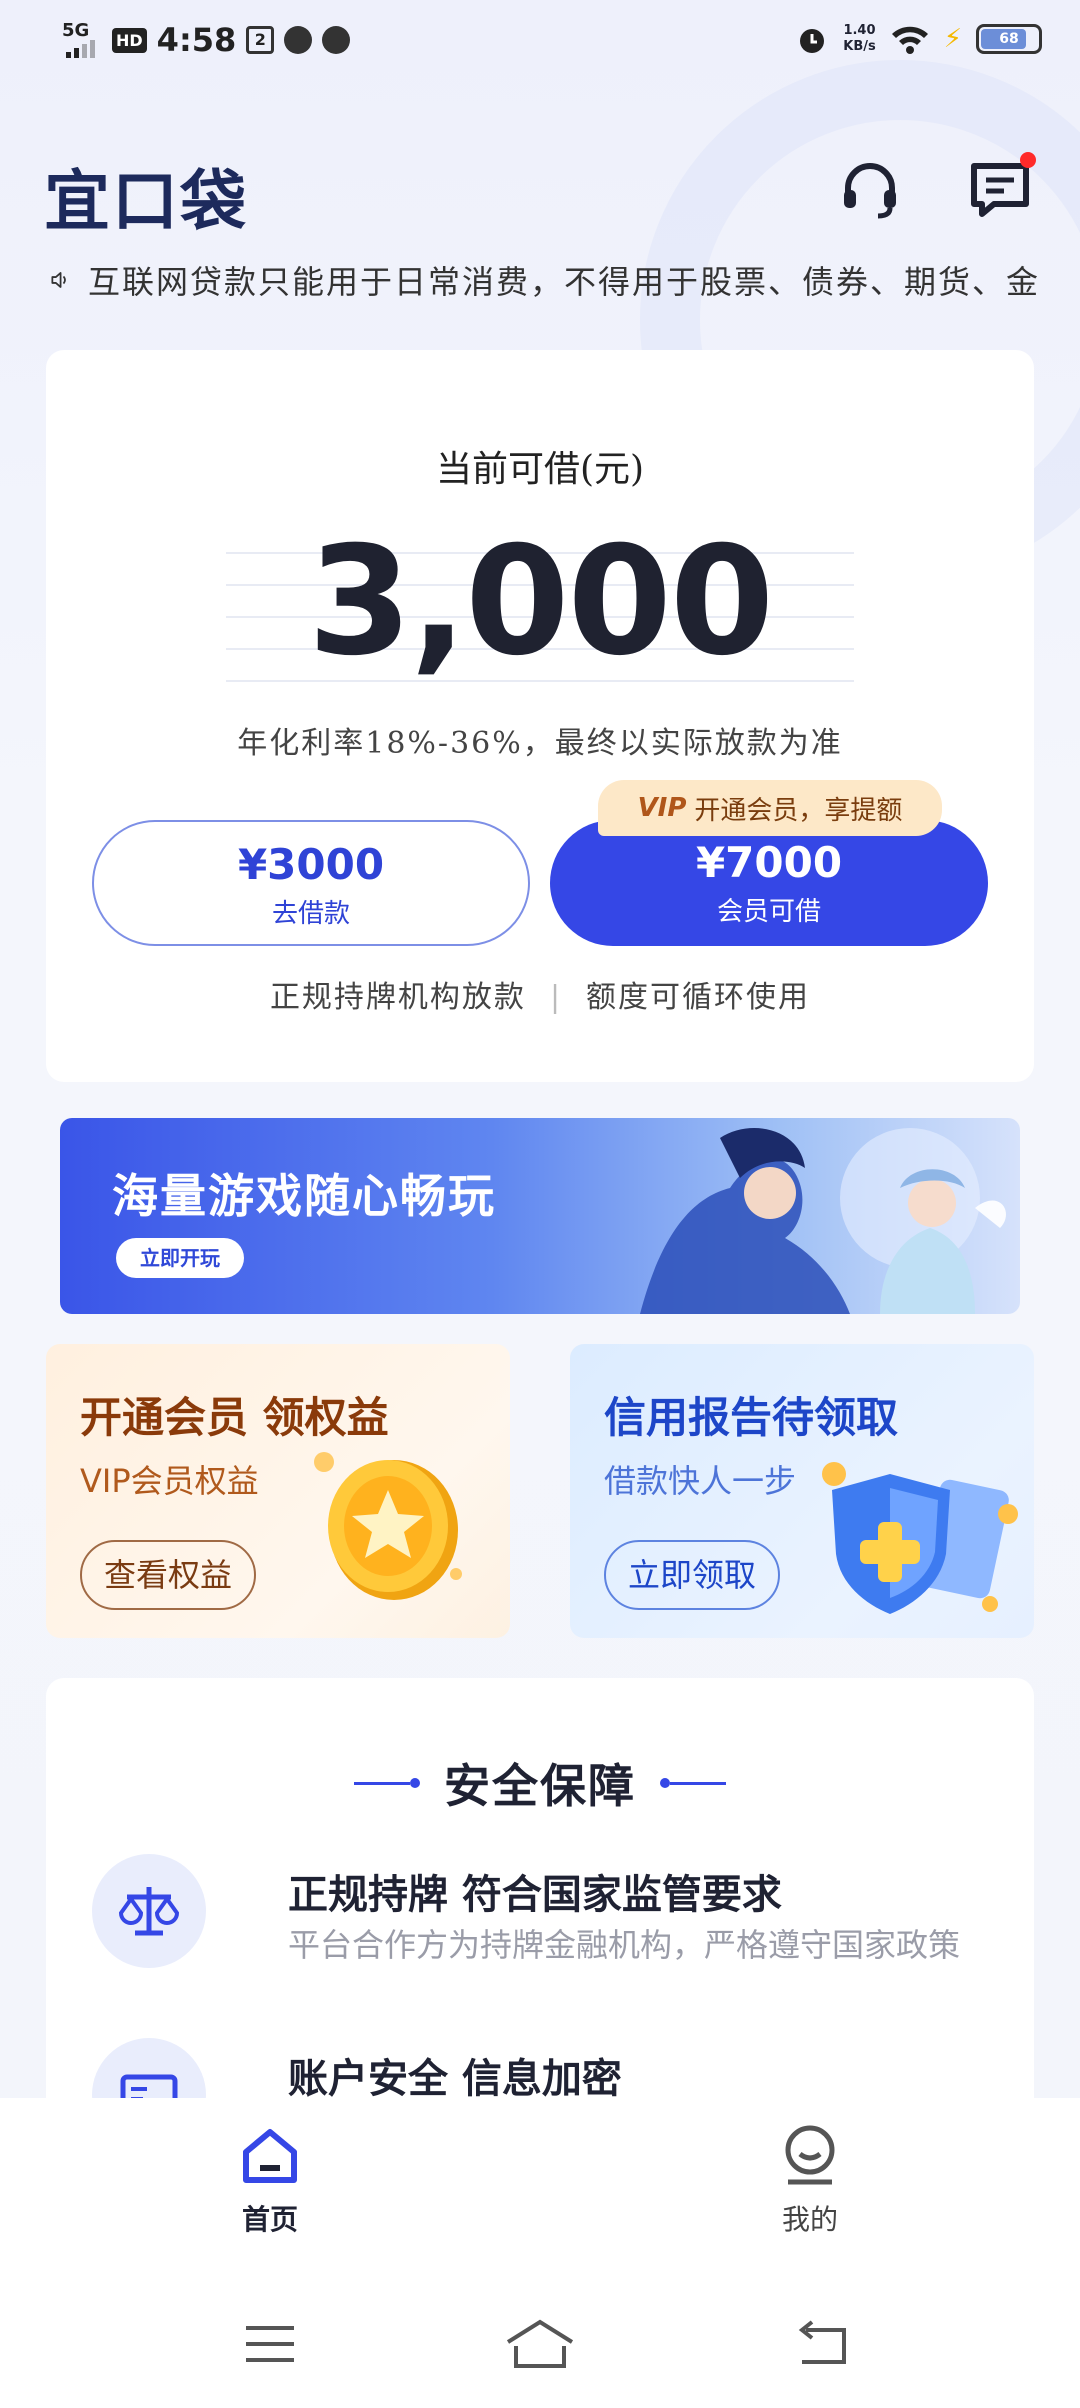 Image resolution: width=1080 pixels, height=2408 pixels. Describe the element at coordinates (540, 2190) in the screenshot. I see `bottom-tab-bar: 首页 我的` at that location.